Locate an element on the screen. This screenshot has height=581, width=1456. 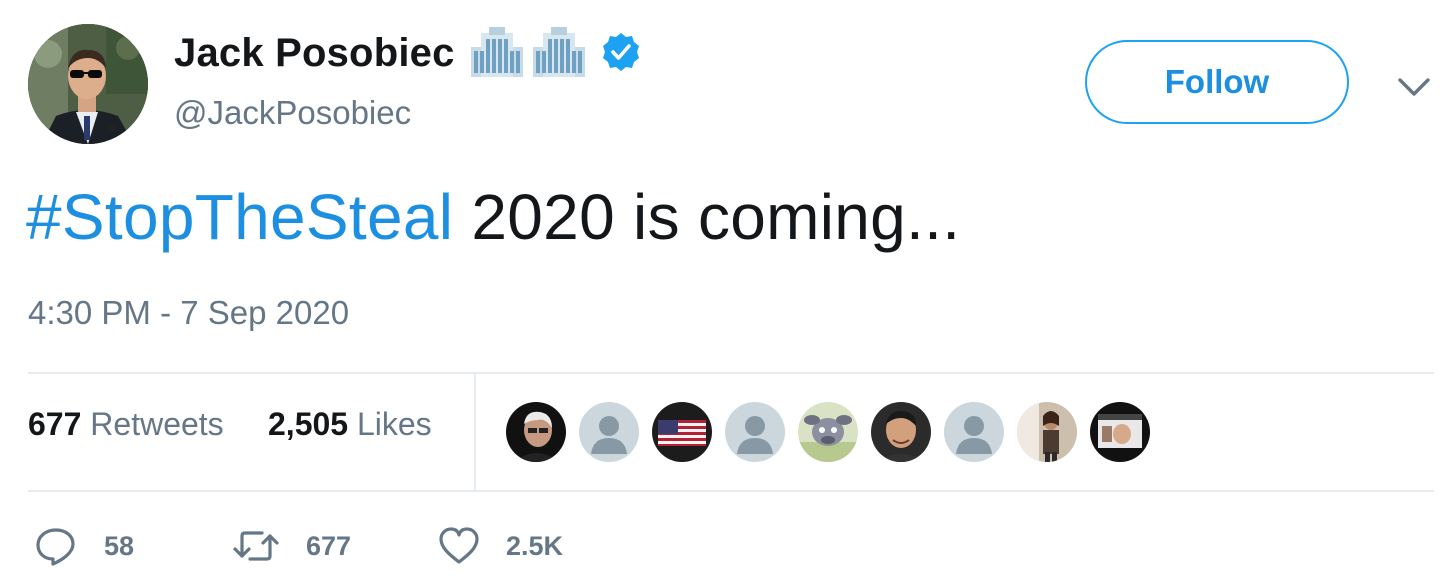
name-emoji-group is located at coordinates (528, 53).